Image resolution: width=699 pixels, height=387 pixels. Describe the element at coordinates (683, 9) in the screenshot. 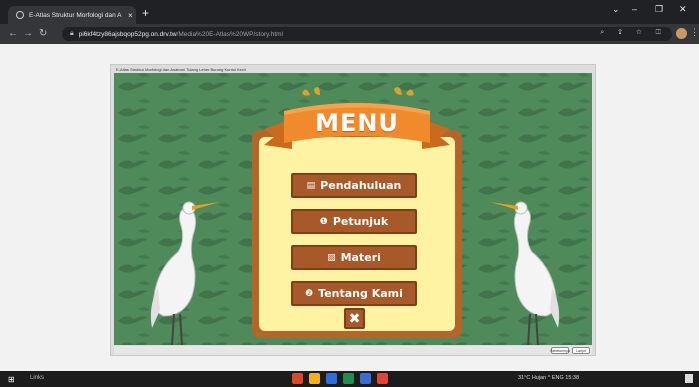

I see `window-close-button: ✕` at that location.